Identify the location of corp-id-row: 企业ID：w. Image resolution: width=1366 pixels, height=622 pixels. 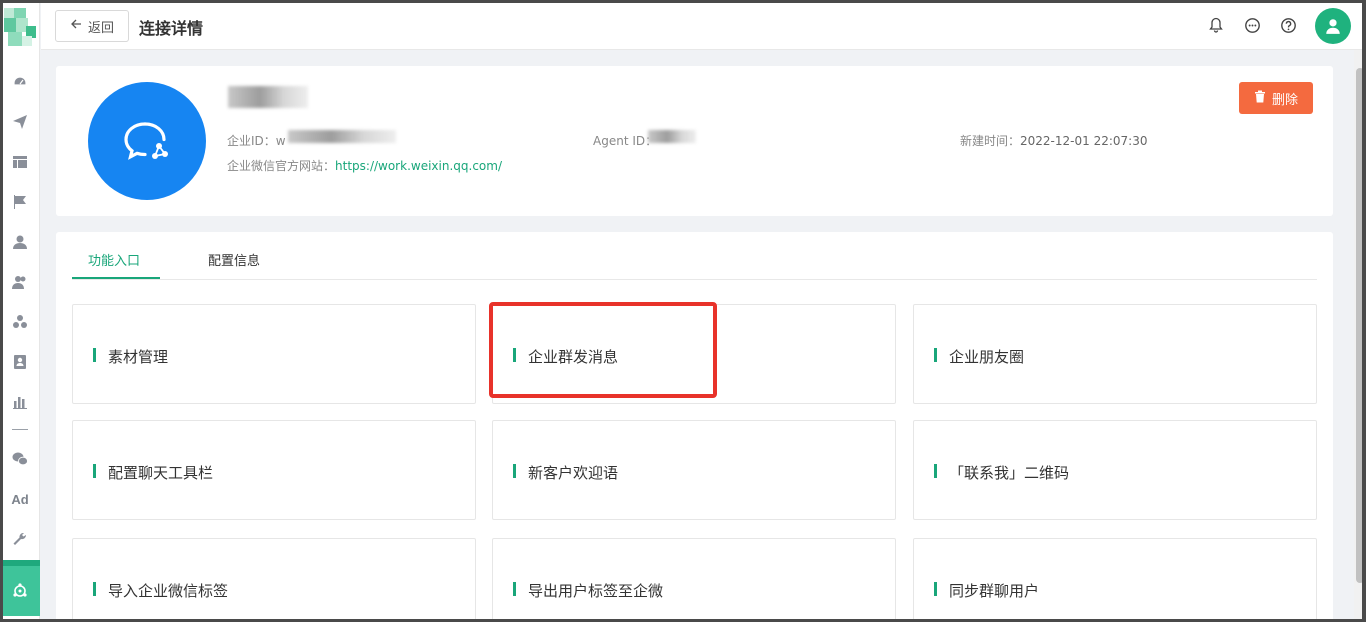
(256, 140).